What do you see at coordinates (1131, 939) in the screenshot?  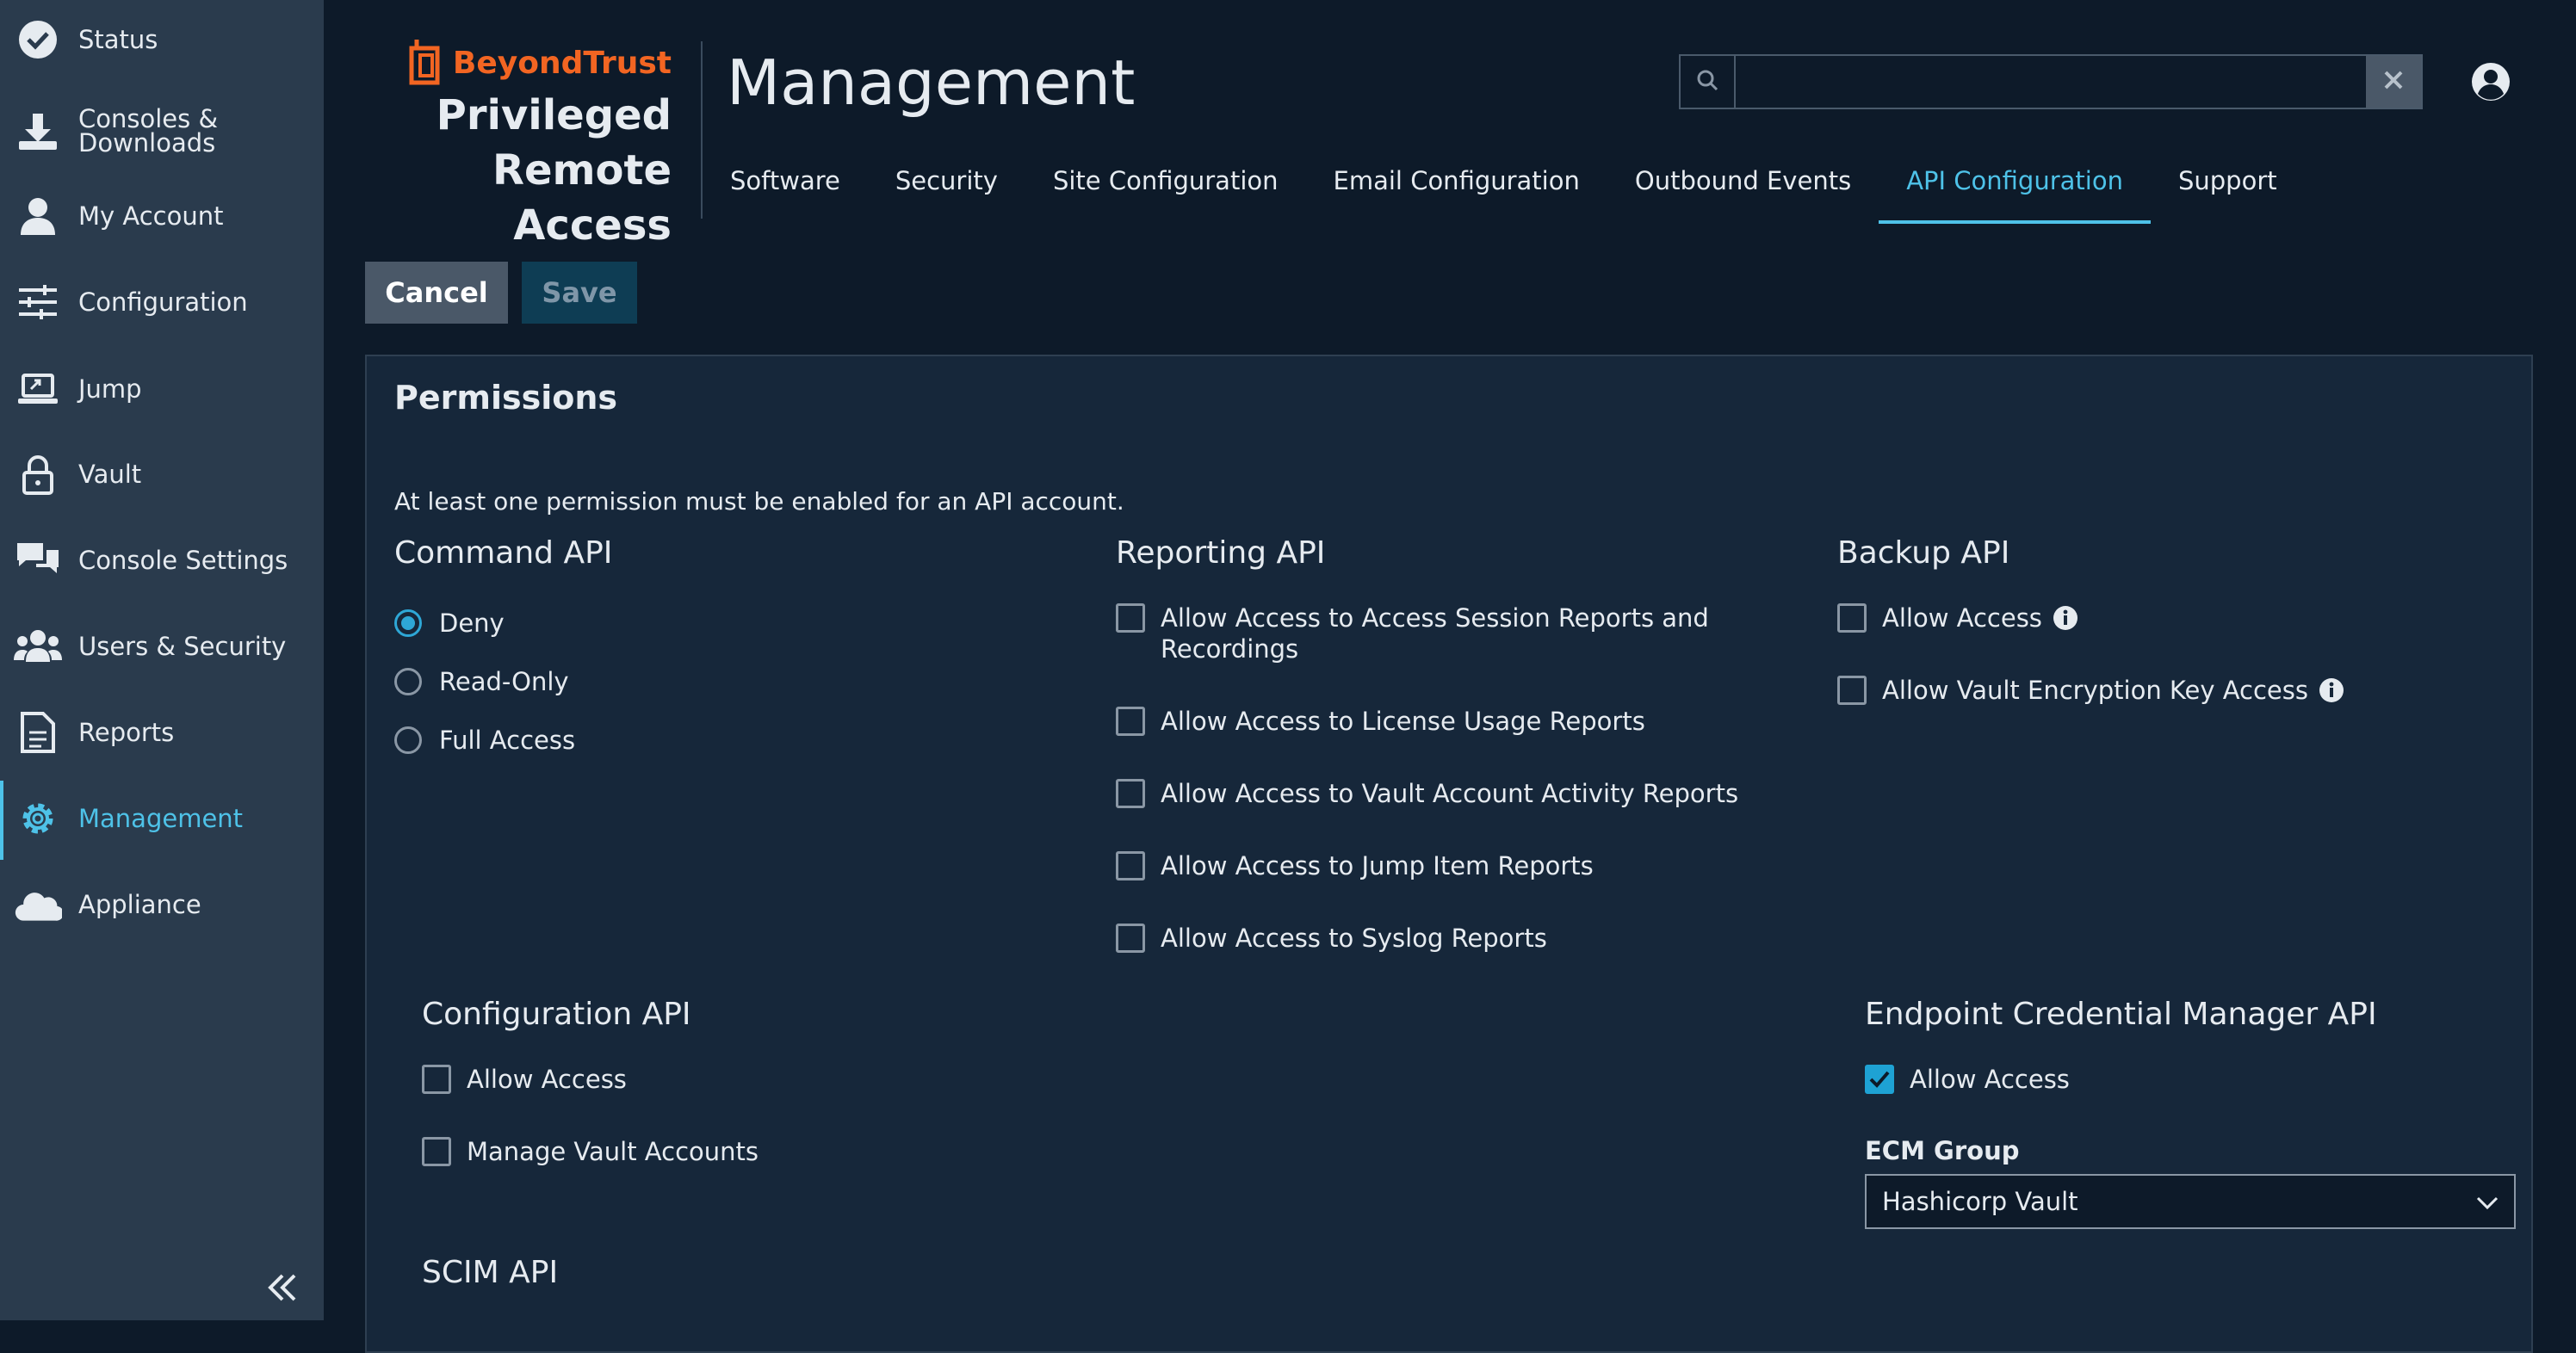 I see `syslog-checkbox` at bounding box center [1131, 939].